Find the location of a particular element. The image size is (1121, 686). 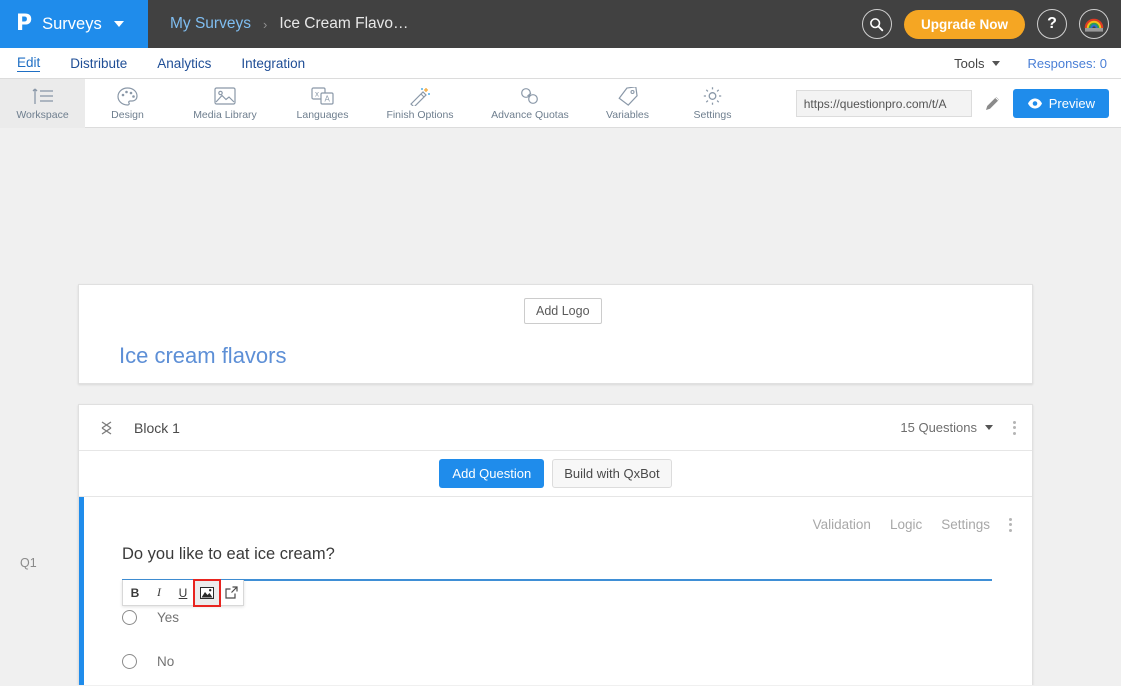

toolbar-label-settings: Settings is located at coordinates (712, 115).